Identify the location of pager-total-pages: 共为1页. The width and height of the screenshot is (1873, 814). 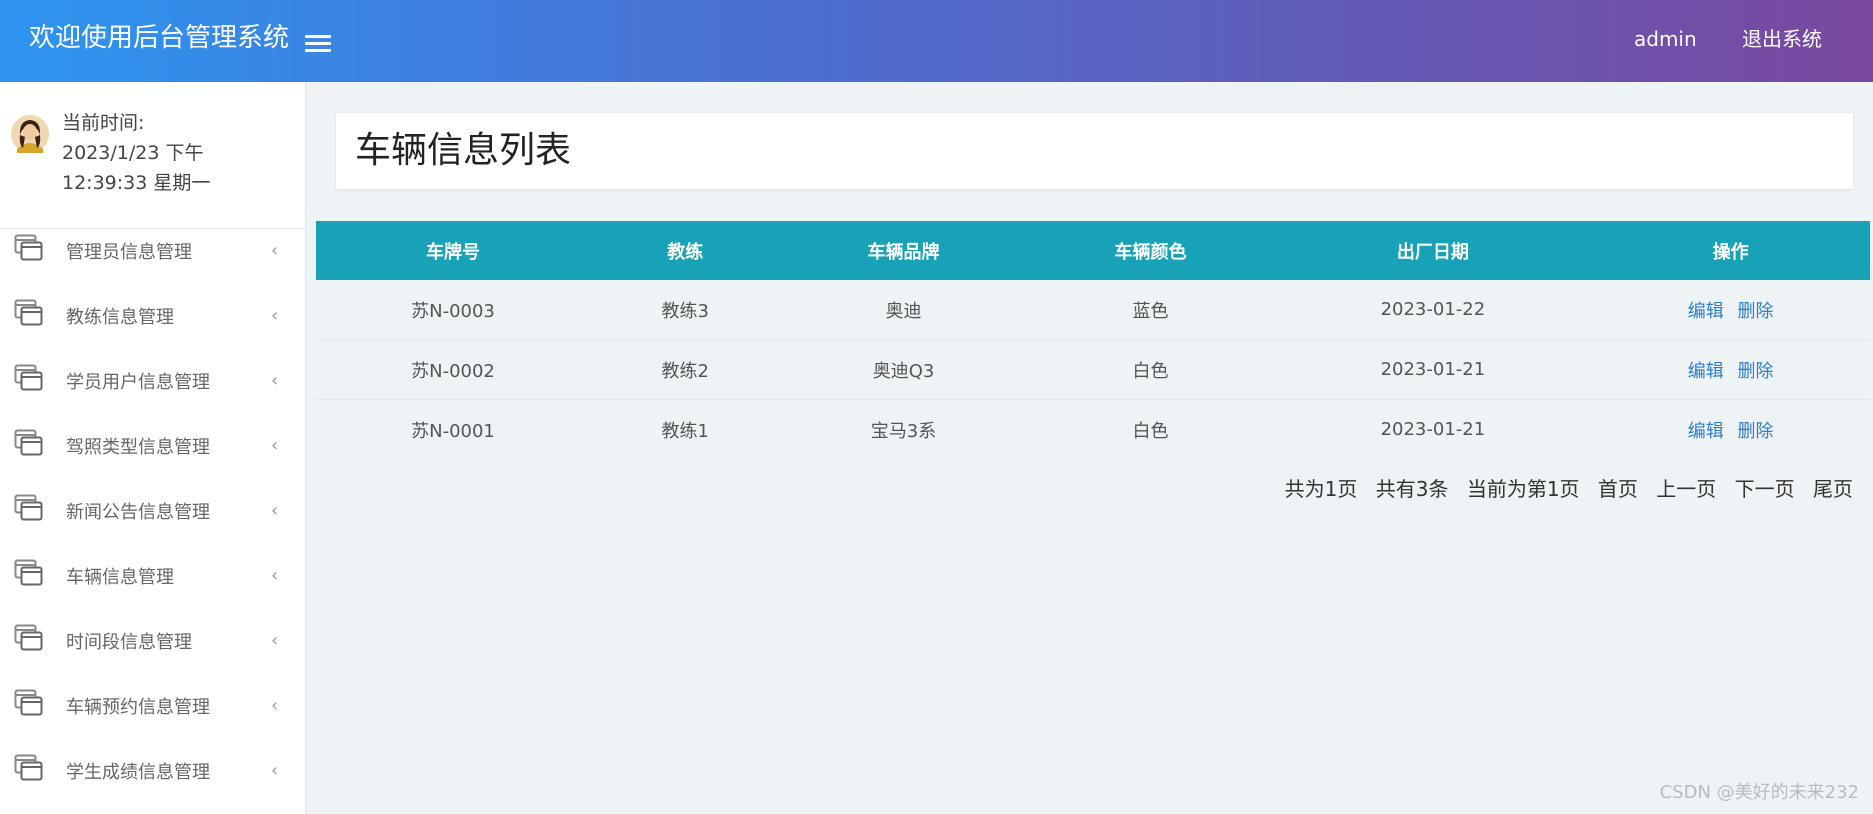
(1321, 489).